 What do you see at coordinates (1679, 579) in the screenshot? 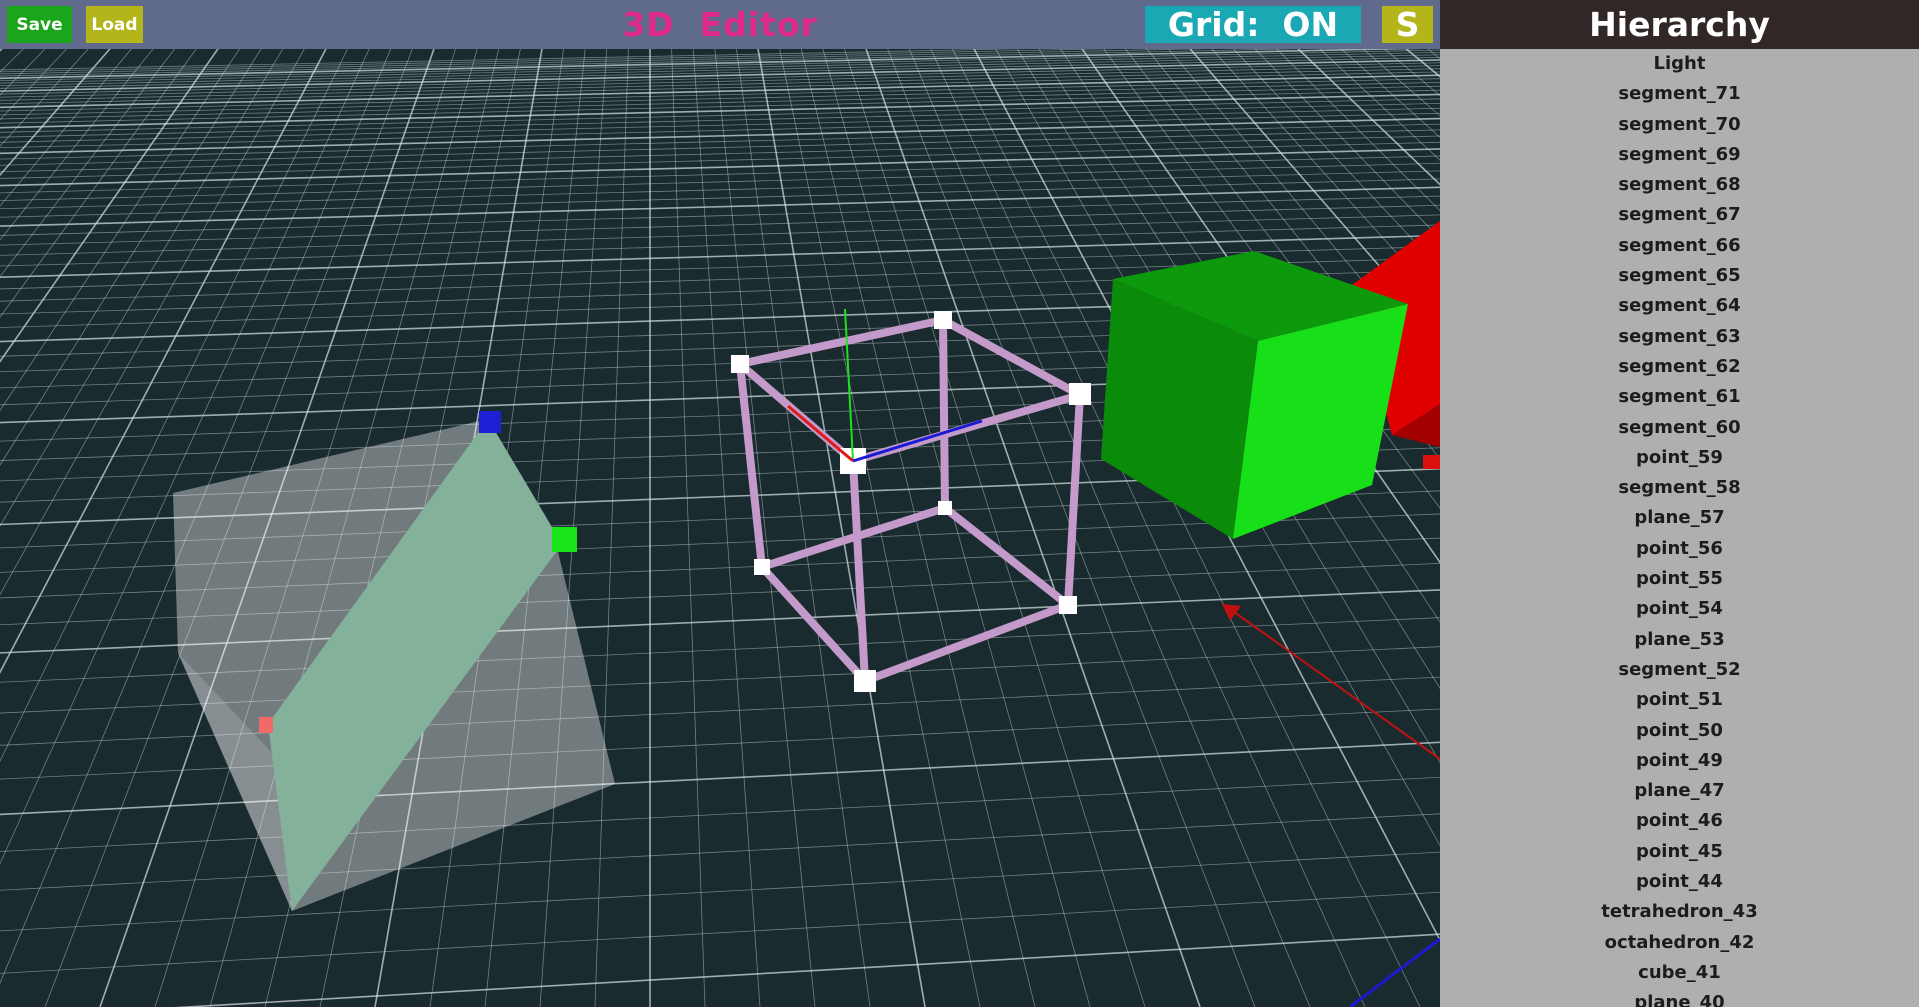
I see `hierarchy-item: point_55` at bounding box center [1679, 579].